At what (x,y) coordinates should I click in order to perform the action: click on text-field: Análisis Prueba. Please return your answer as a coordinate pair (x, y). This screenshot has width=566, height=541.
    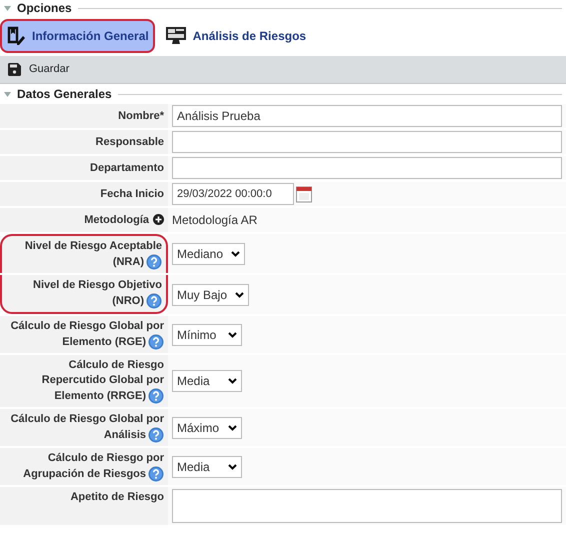
    Looking at the image, I should click on (367, 116).